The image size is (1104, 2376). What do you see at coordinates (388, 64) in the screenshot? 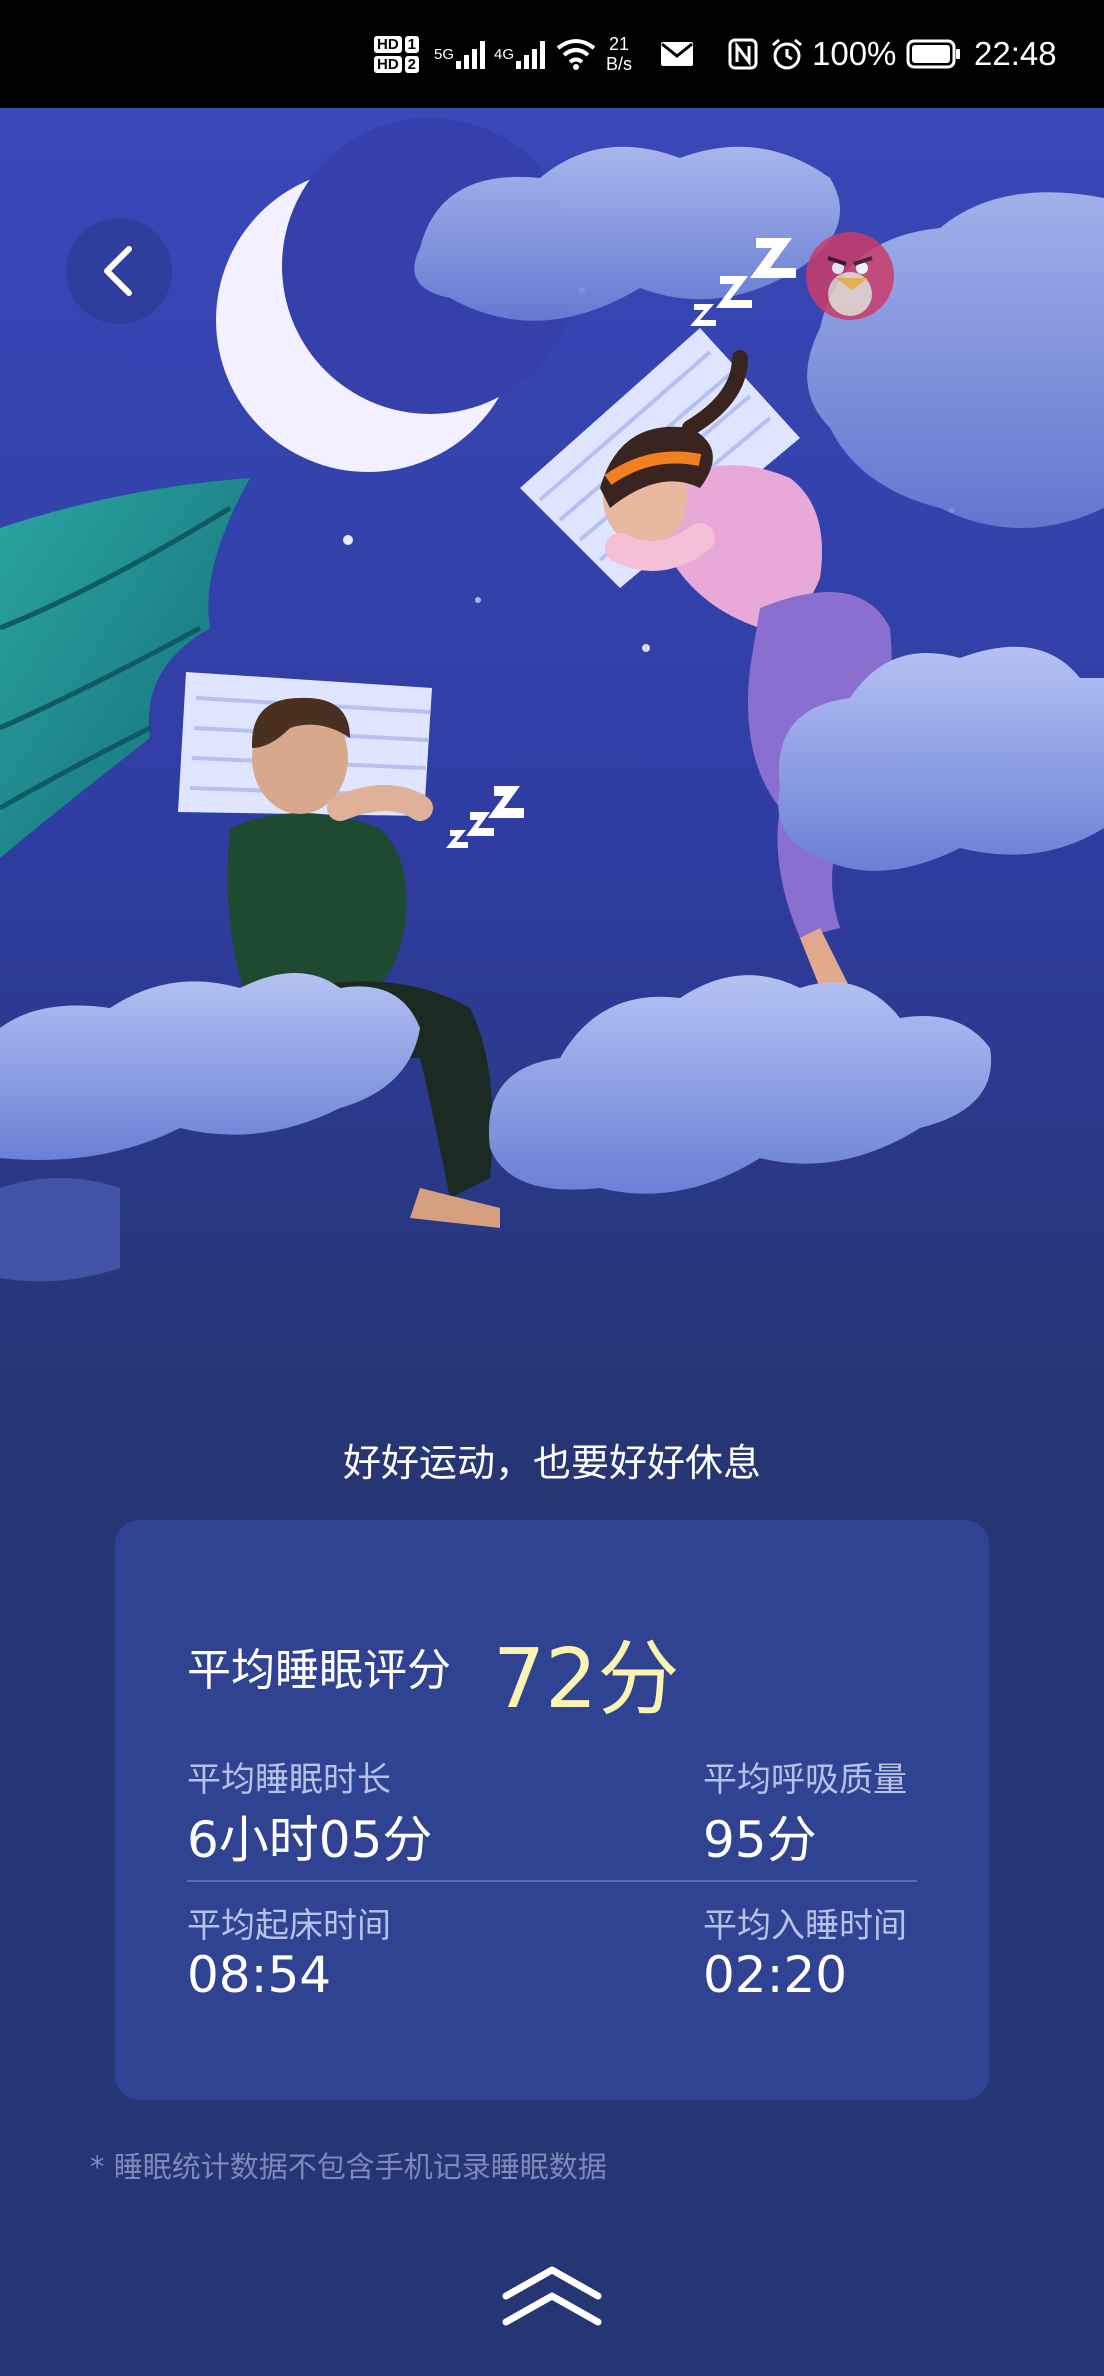
I see `sim2-badge: HD` at bounding box center [388, 64].